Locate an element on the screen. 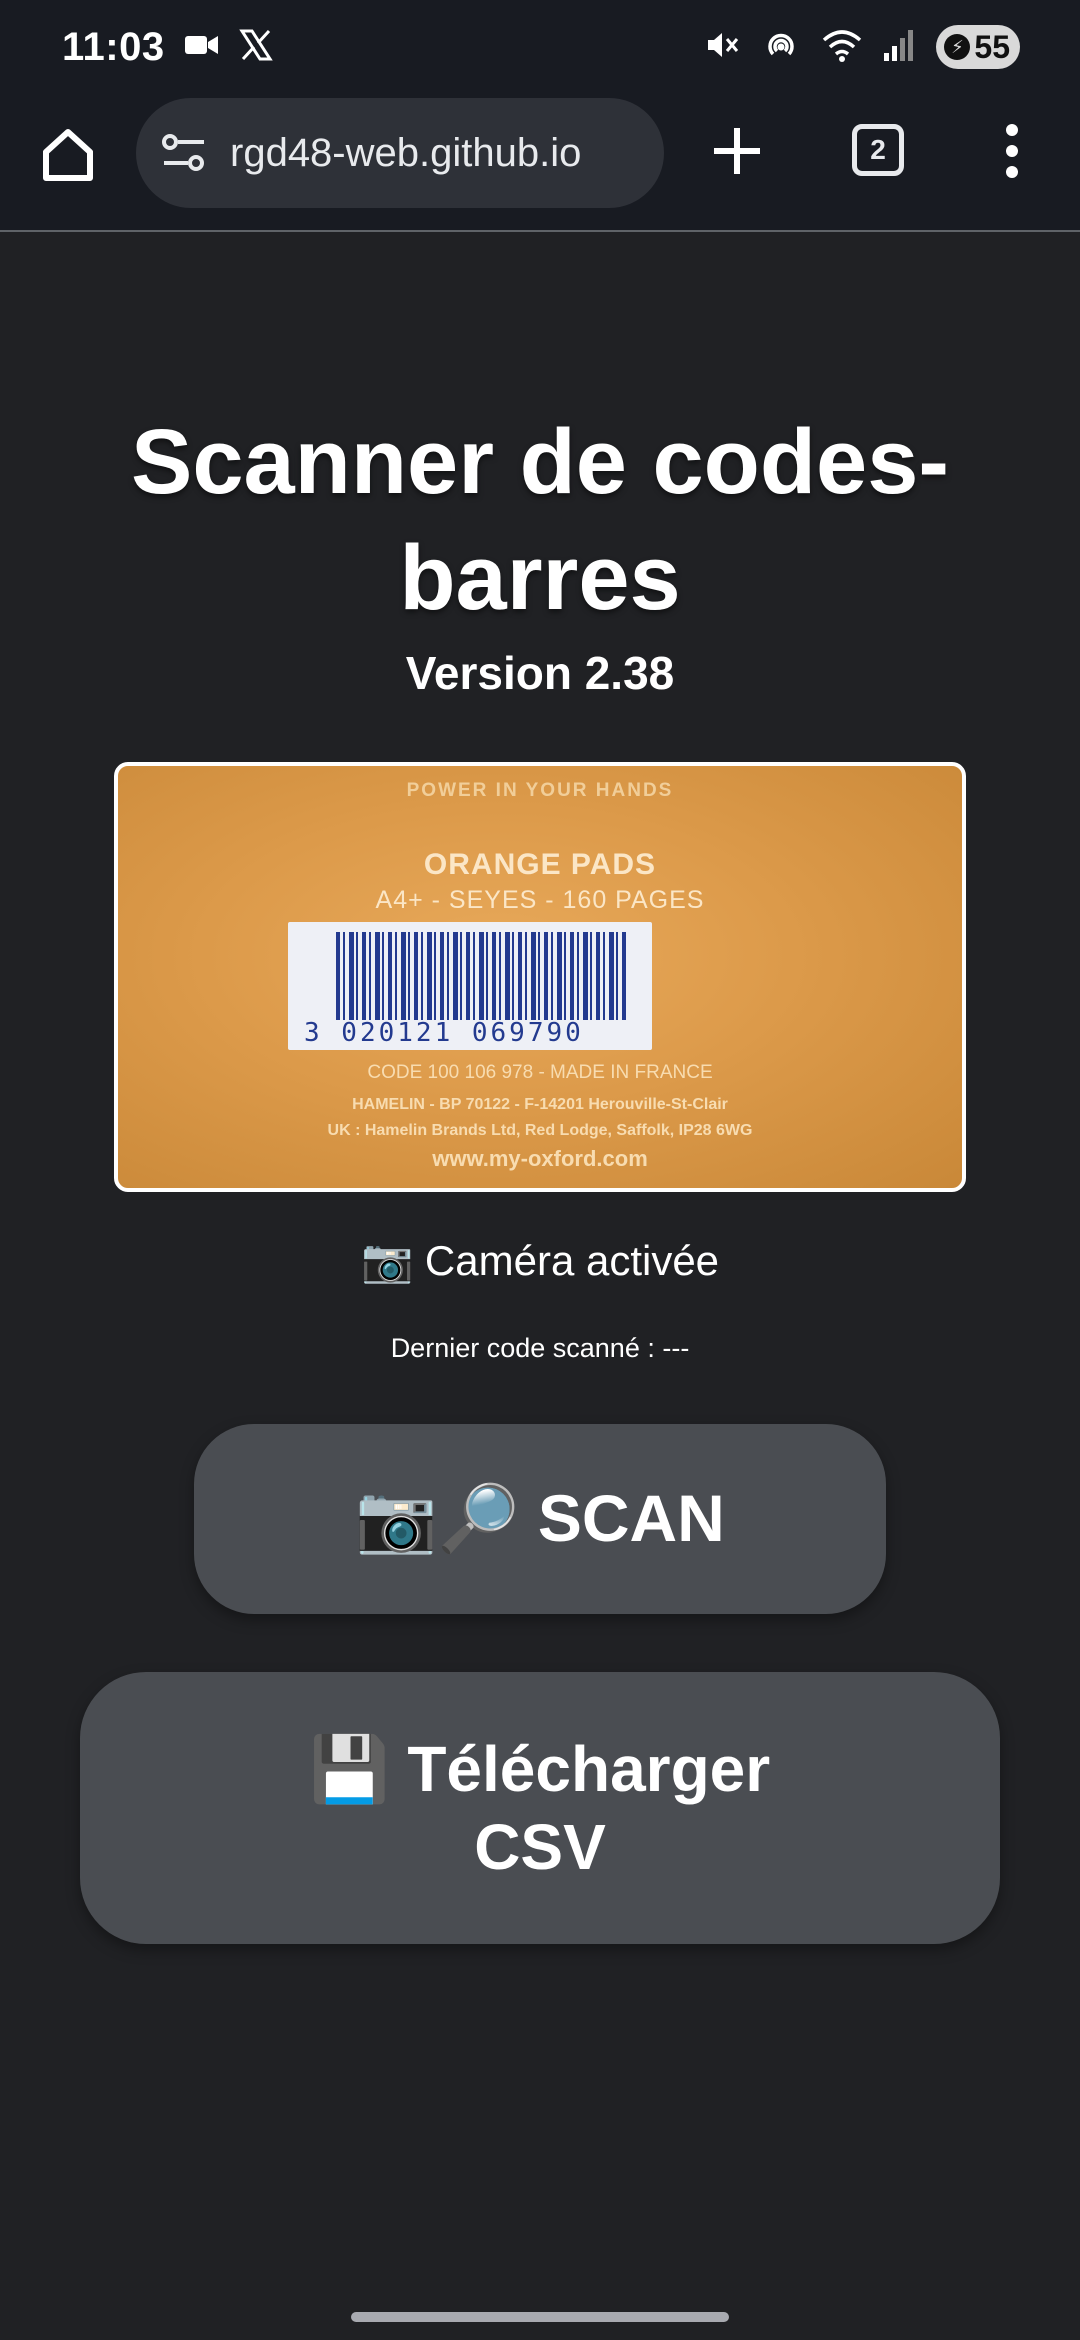 The width and height of the screenshot is (1080, 2340). wifi-icon is located at coordinates (842, 47).